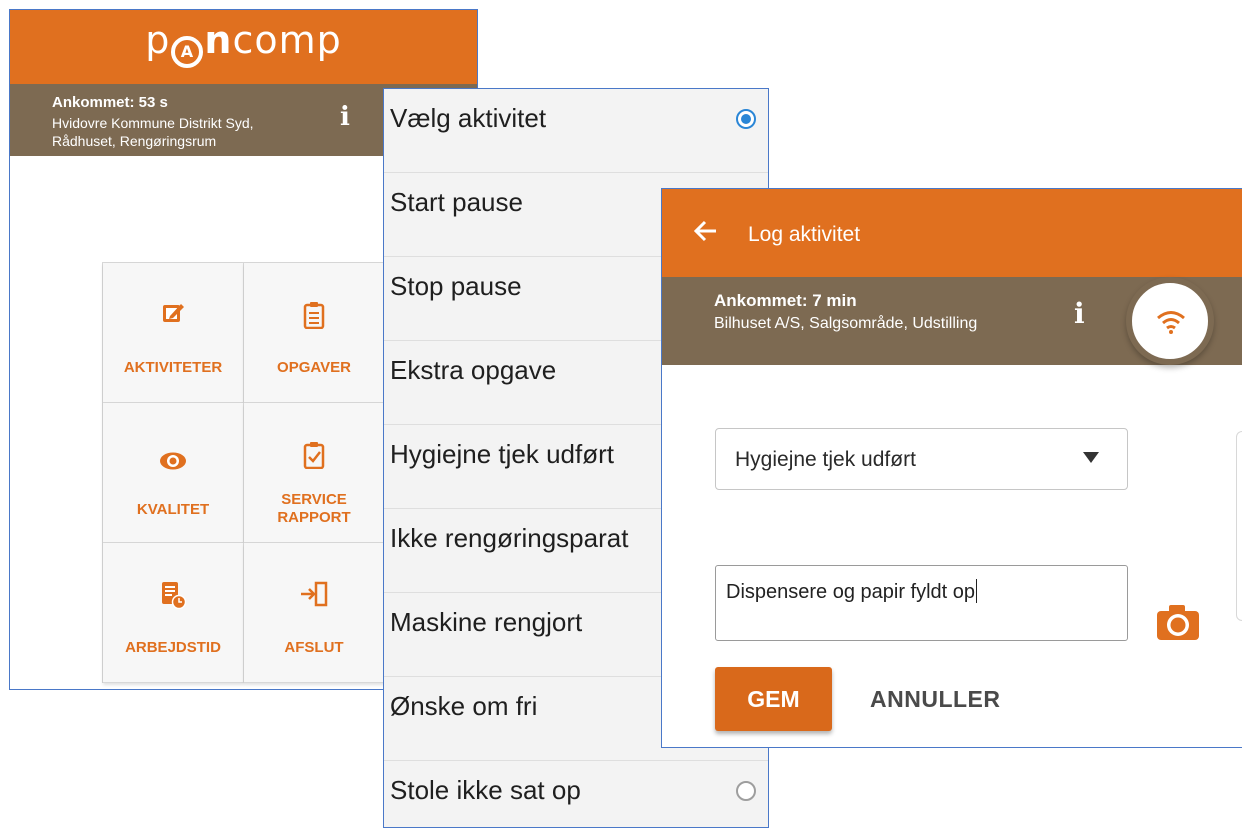  What do you see at coordinates (314, 596) in the screenshot?
I see `exit-icon` at bounding box center [314, 596].